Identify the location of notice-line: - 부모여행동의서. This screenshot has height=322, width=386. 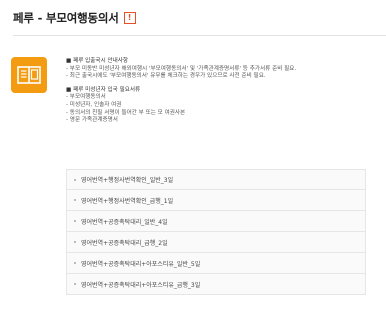
(86, 97).